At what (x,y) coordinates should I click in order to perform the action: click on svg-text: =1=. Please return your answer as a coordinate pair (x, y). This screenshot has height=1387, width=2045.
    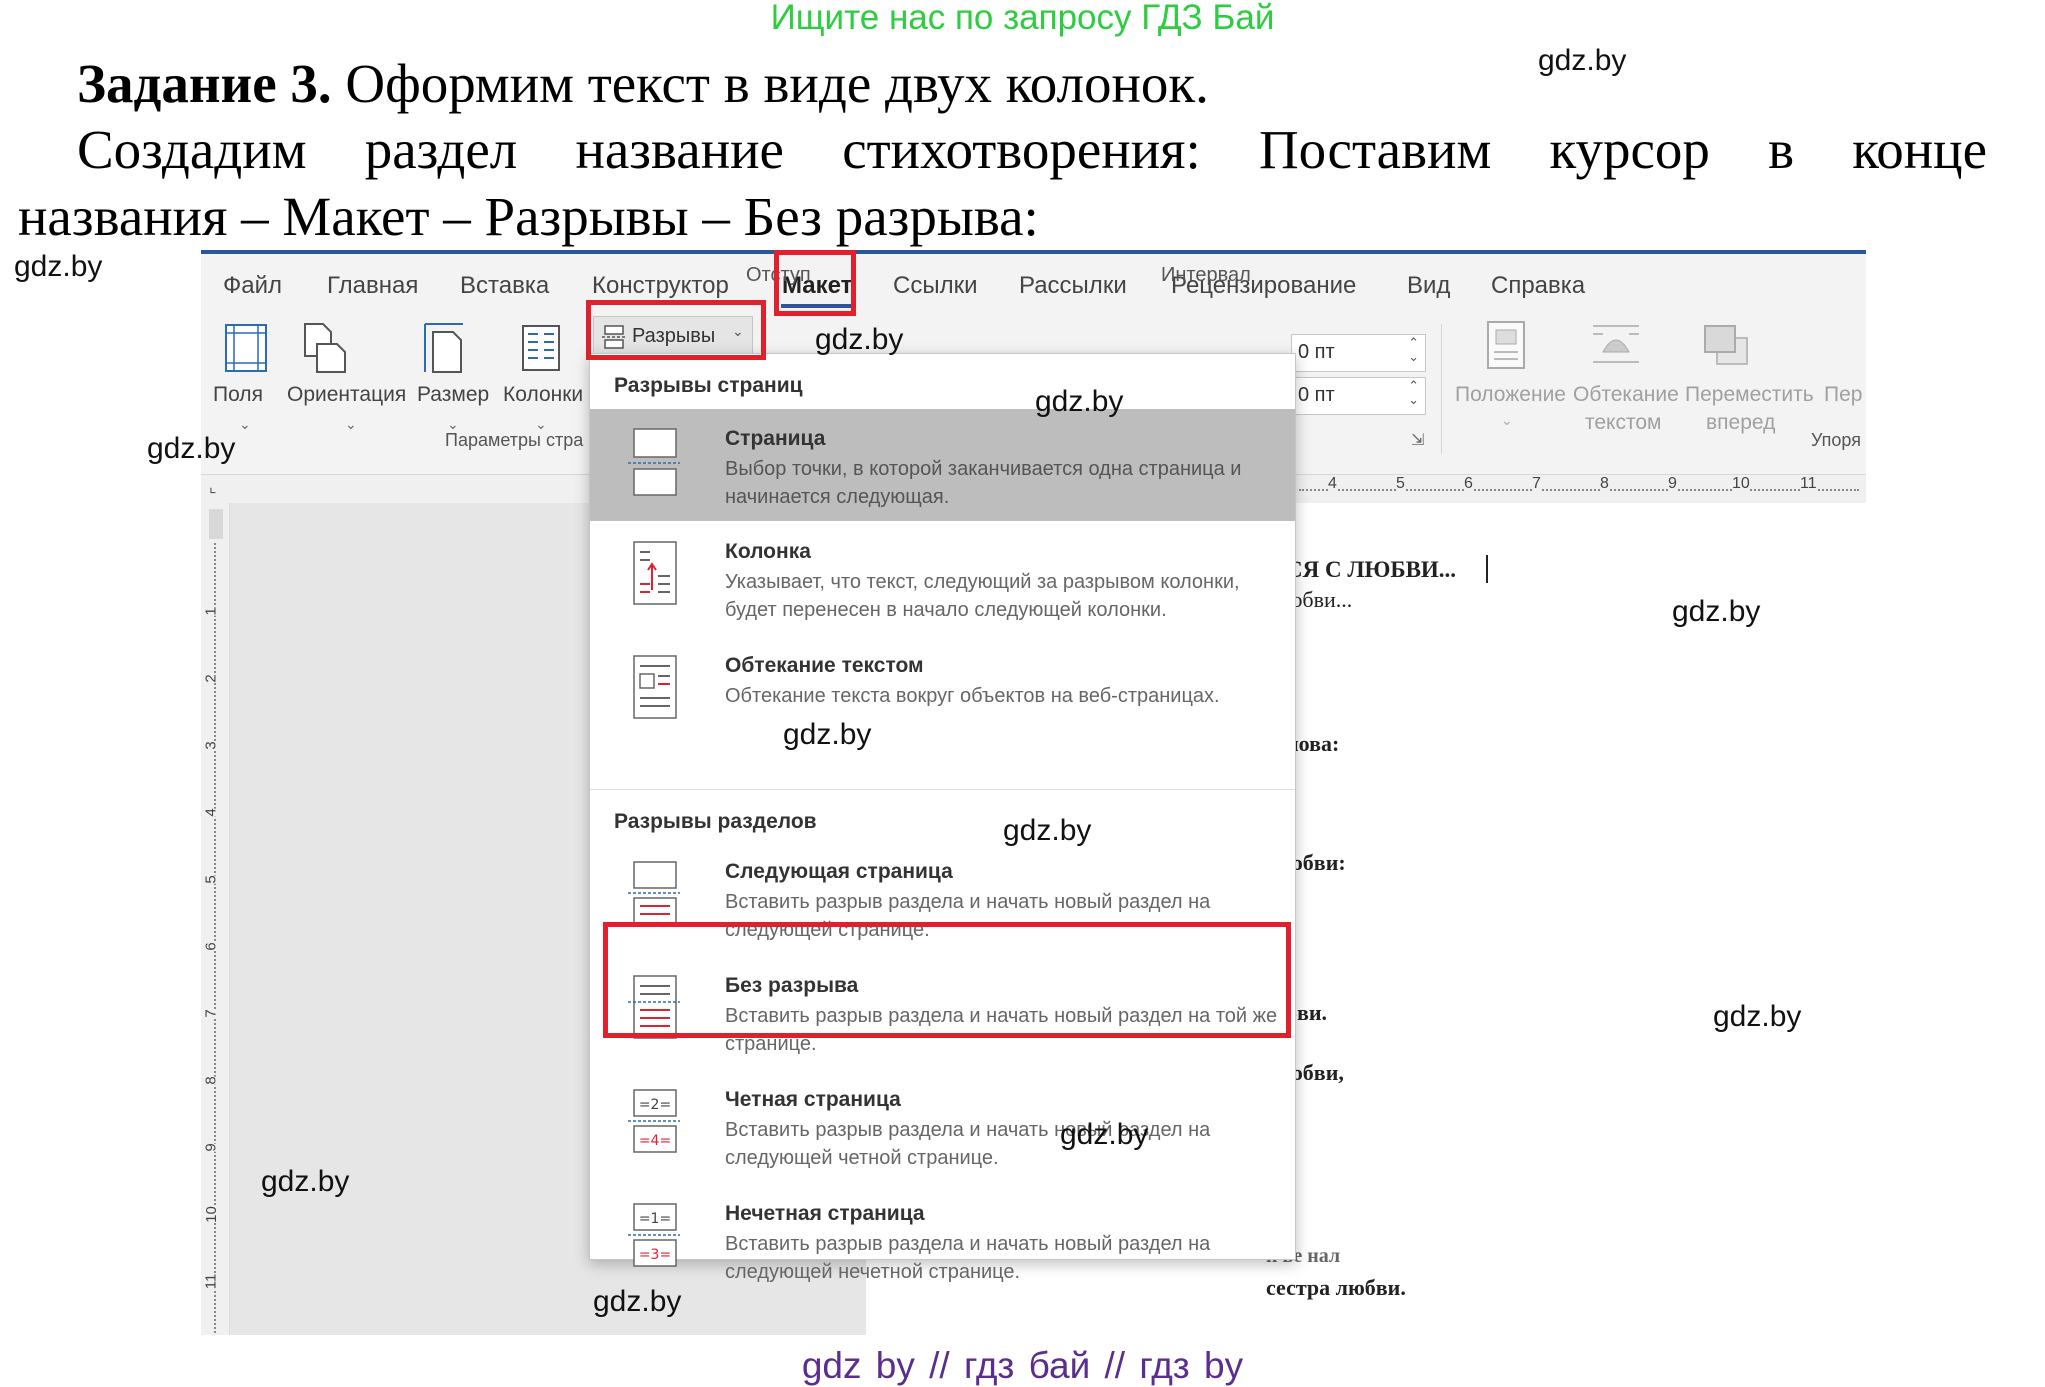
    Looking at the image, I should click on (655, 1219).